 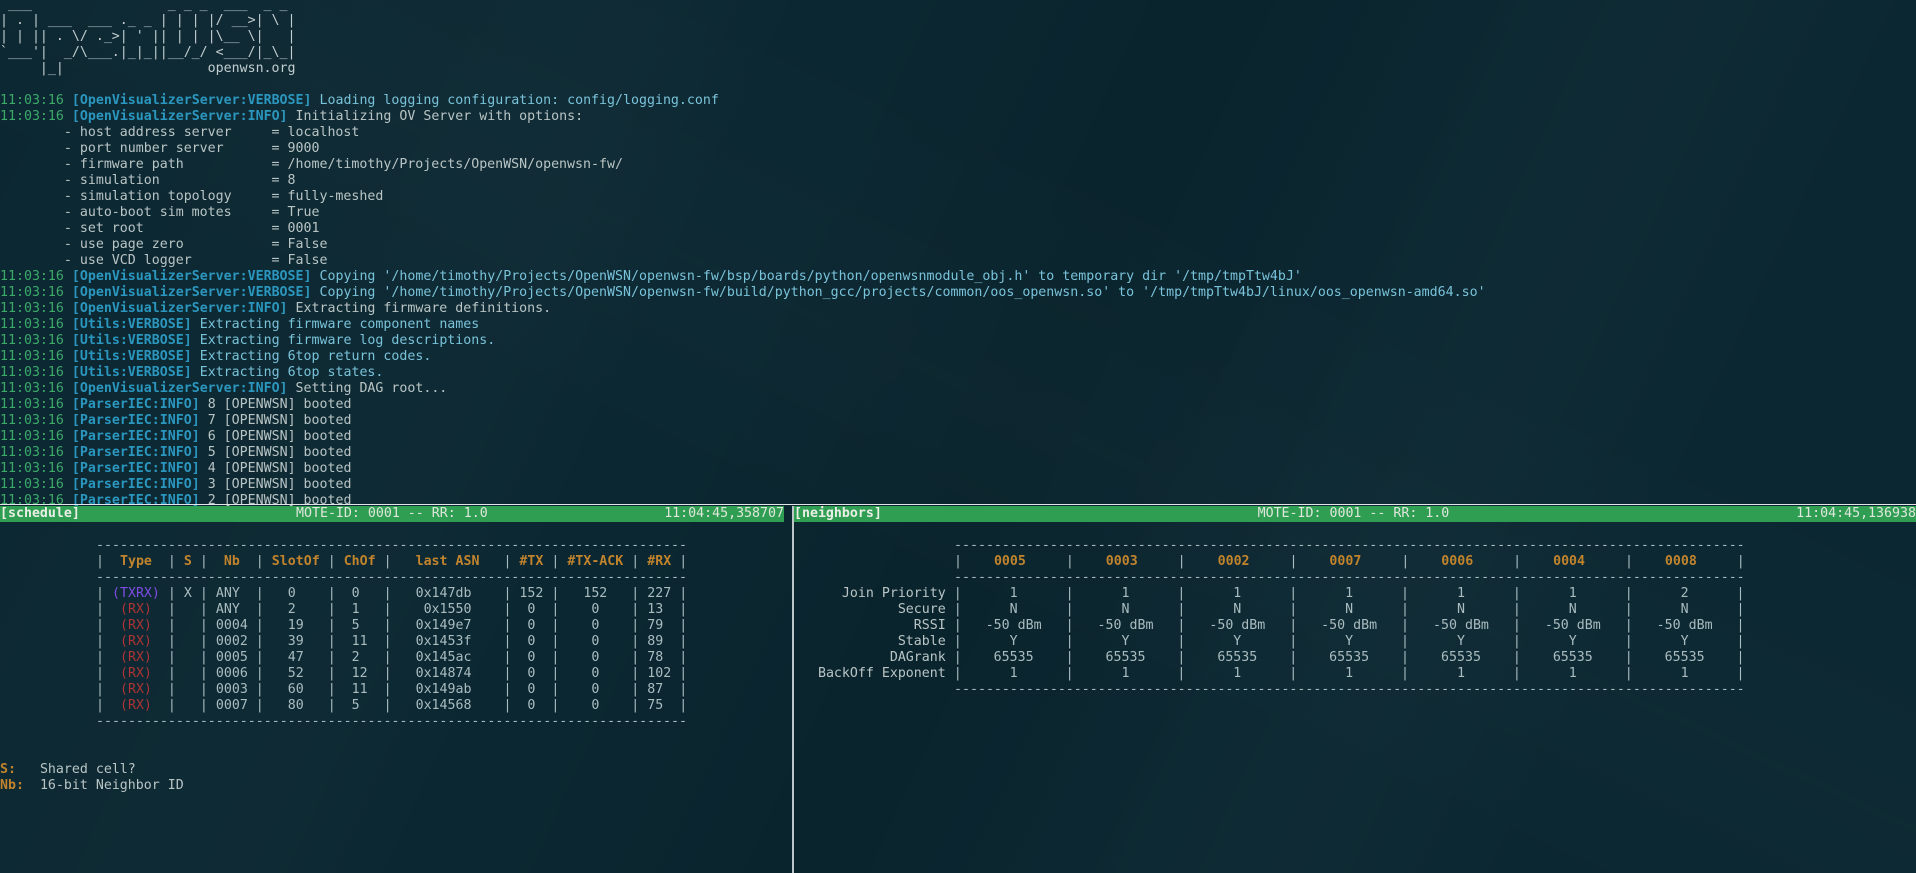 I want to click on log-line-continuation: - port number server = 9000, so click(x=160, y=149).